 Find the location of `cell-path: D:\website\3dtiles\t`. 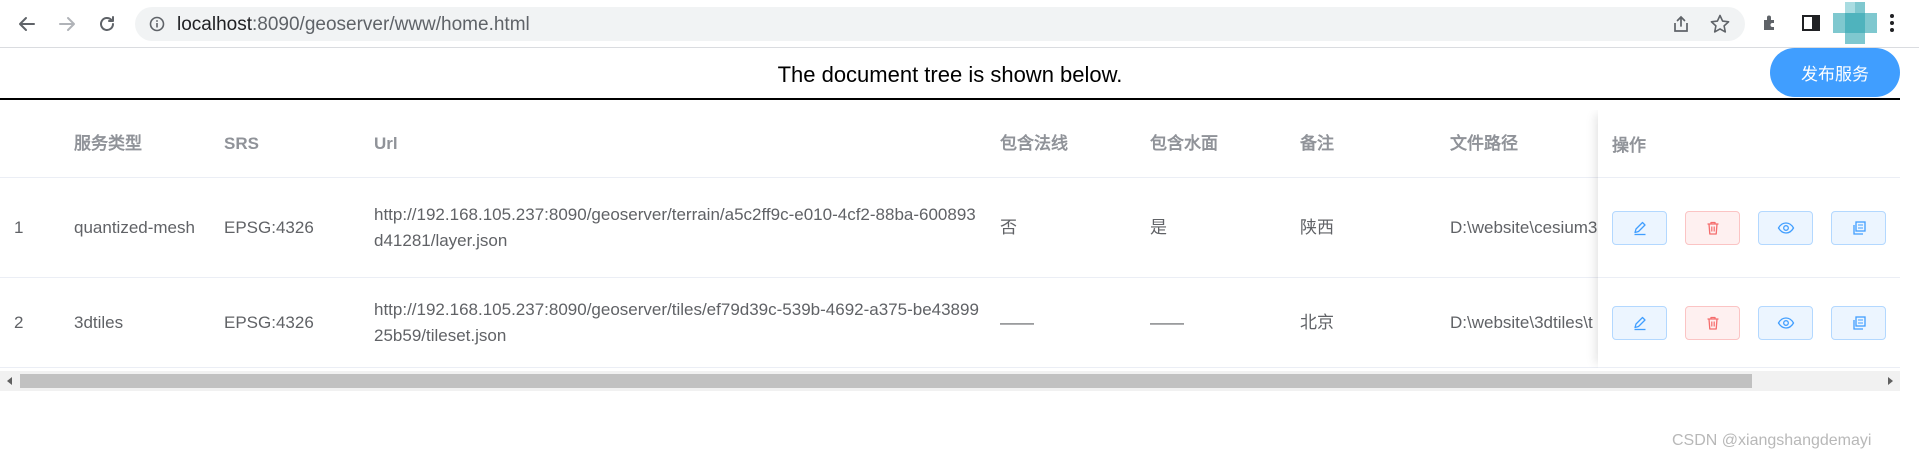

cell-path: D:\website\3dtiles\t is located at coordinates (1521, 322).